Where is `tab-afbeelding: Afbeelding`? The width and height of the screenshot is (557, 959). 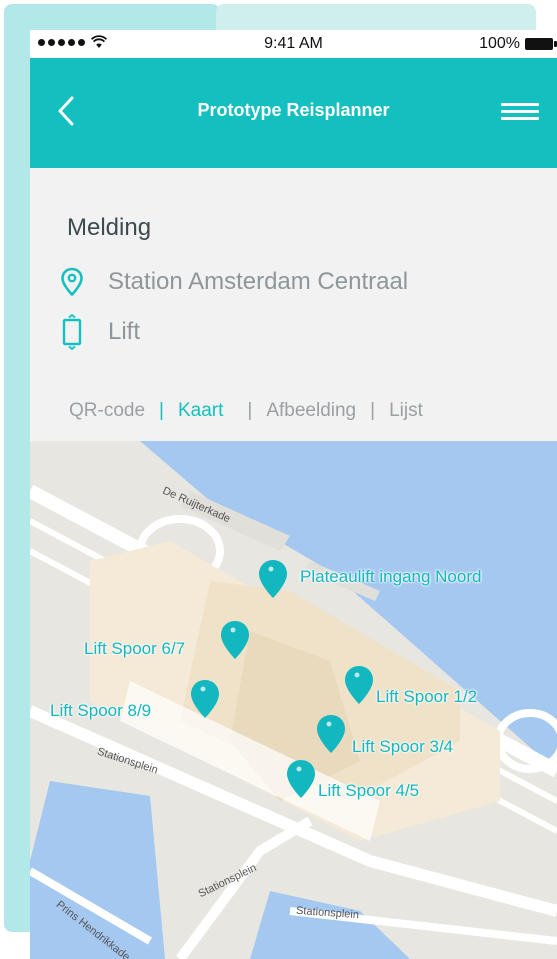
tab-afbeelding: Afbeelding is located at coordinates (311, 411).